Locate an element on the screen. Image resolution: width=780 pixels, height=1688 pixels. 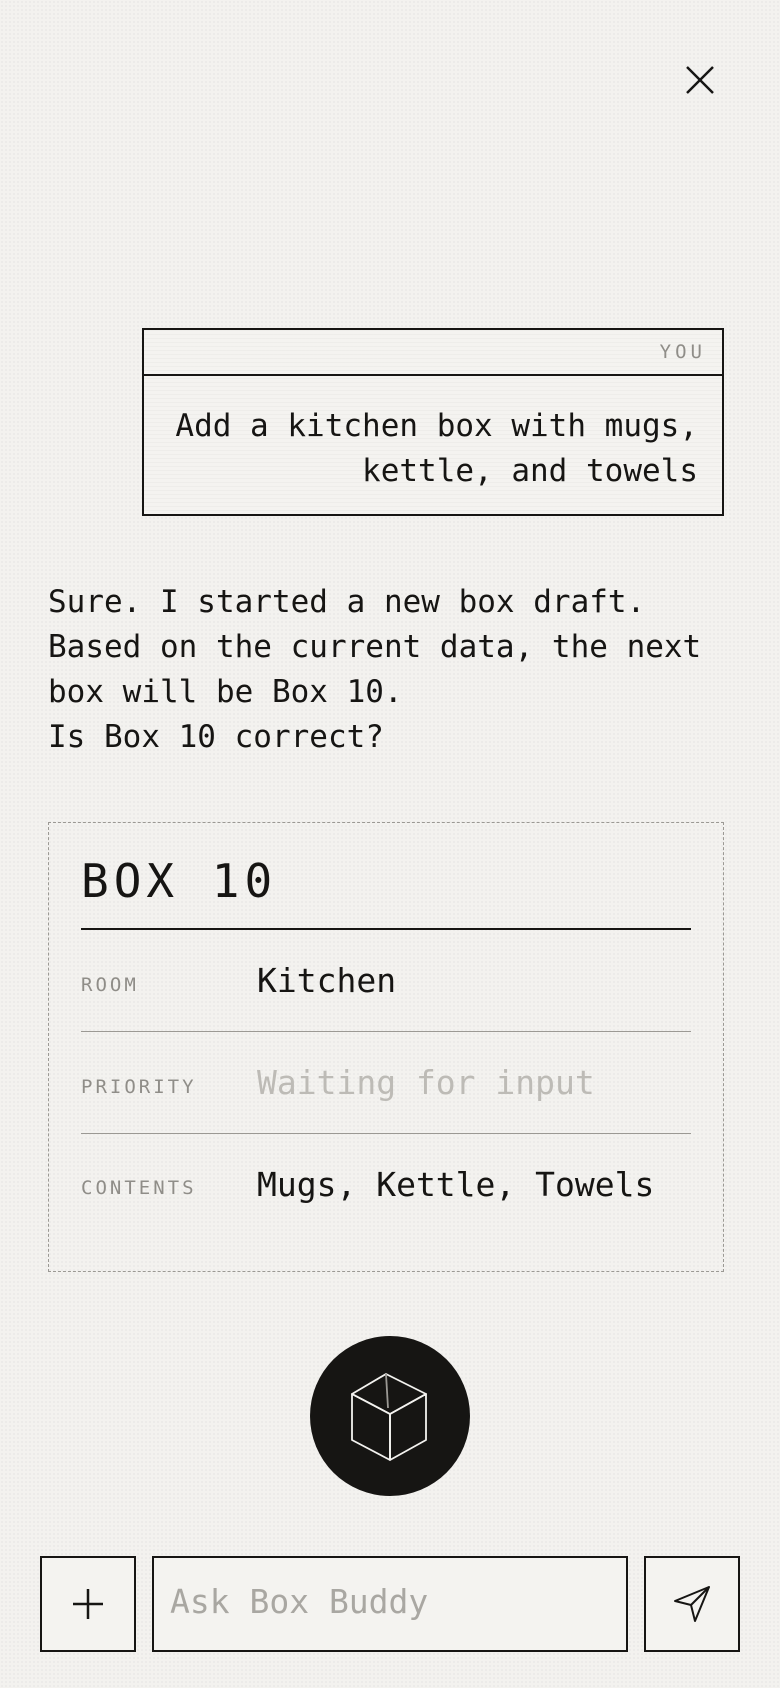
box-draft-title: BOX 10 is located at coordinates (386, 876).